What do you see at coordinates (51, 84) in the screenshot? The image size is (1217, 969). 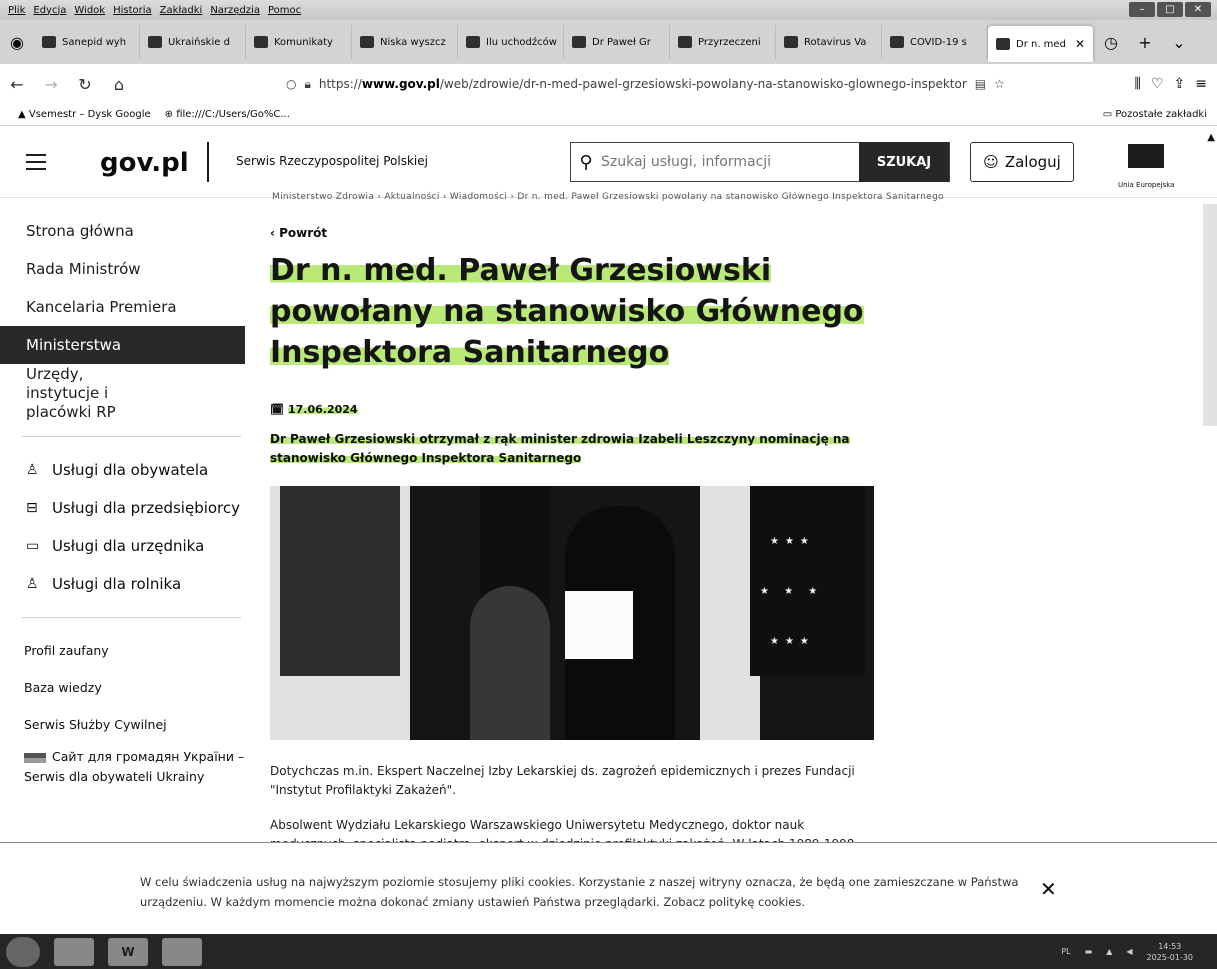 I see `forward-icon: →` at bounding box center [51, 84].